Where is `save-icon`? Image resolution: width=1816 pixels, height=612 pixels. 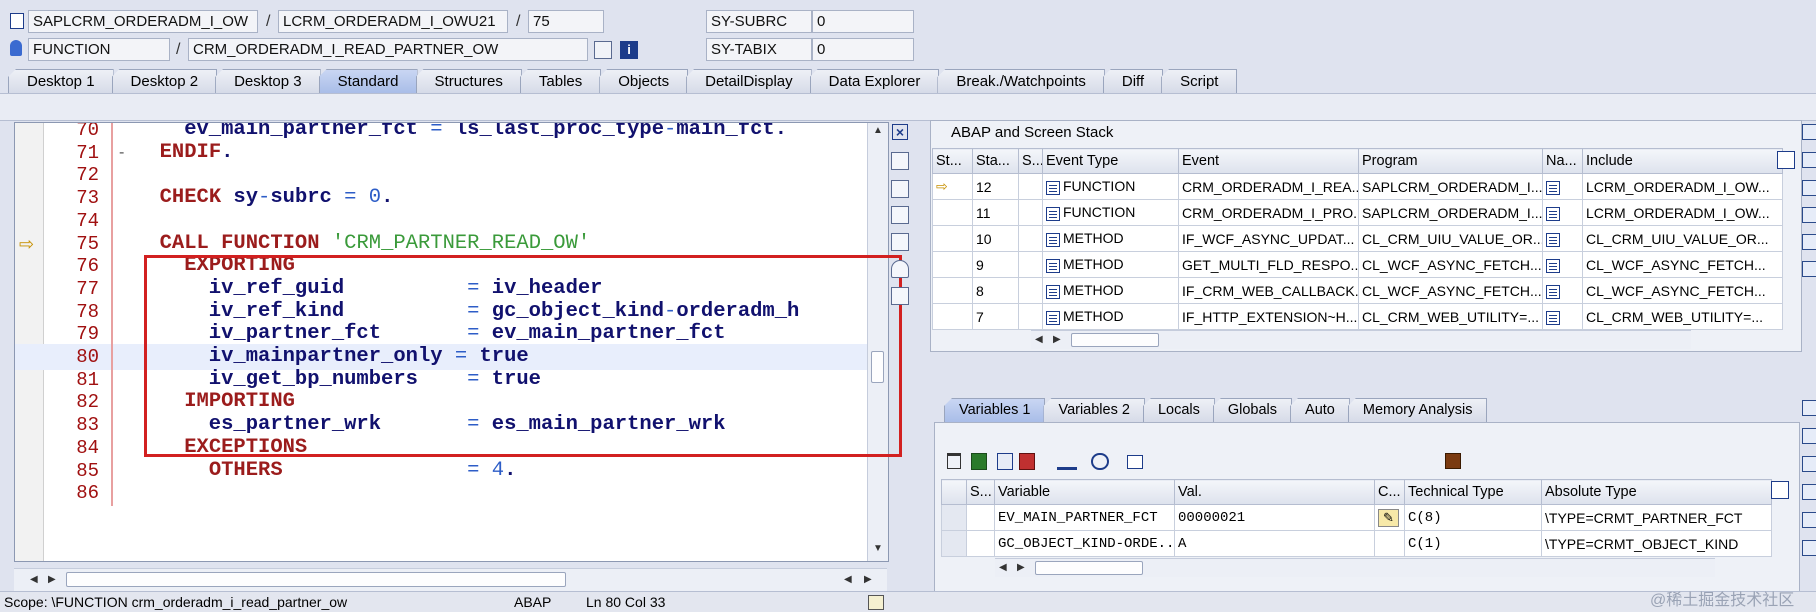 save-icon is located at coordinates (1453, 461).